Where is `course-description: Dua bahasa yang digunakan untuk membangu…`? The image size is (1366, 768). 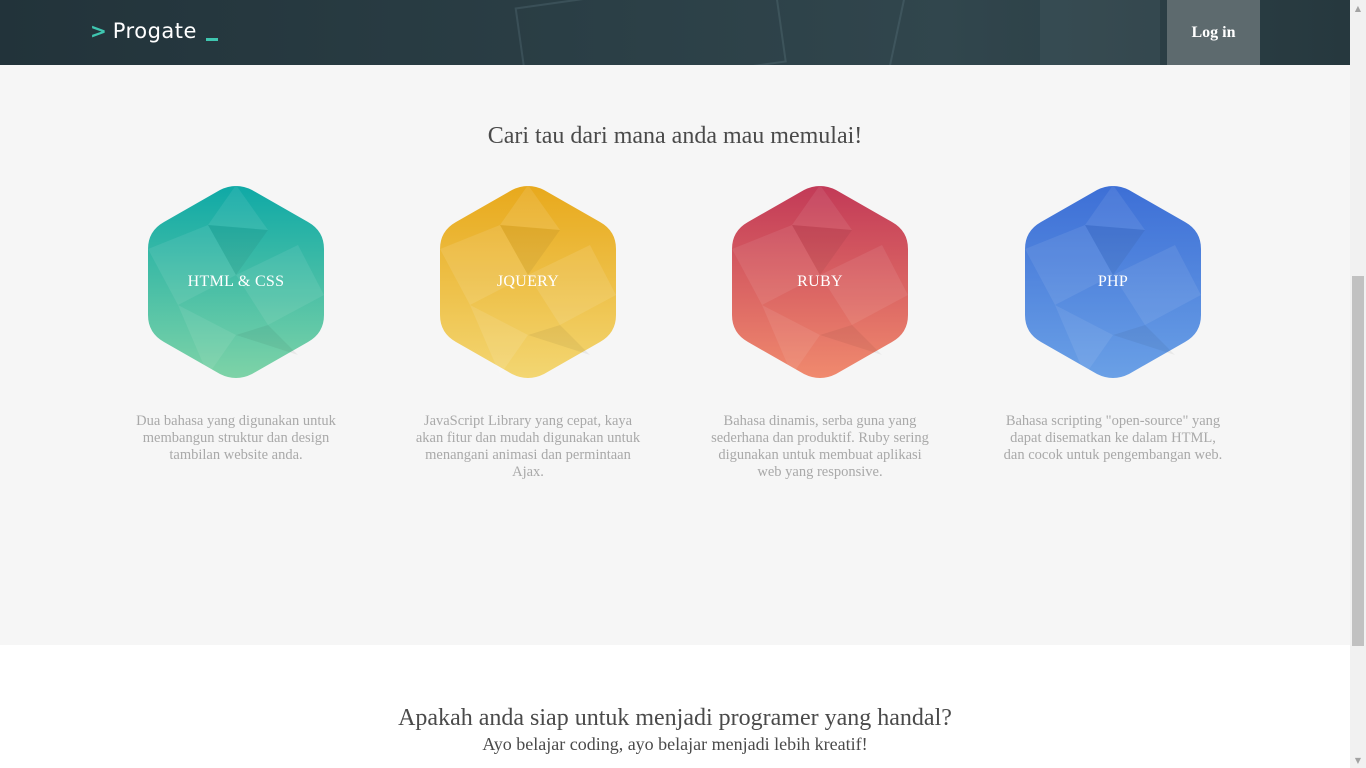
course-description: Dua bahasa yang digunakan untuk membangu… is located at coordinates (236, 438).